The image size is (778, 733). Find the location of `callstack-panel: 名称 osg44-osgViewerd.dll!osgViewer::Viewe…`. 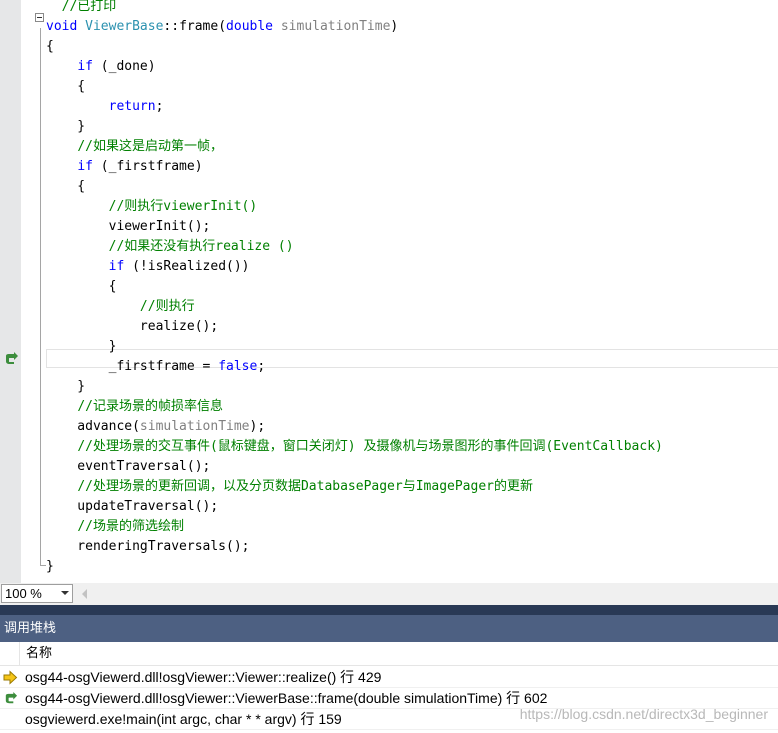

callstack-panel: 名称 osg44-osgViewerd.dll!osgViewer::Viewe… is located at coordinates (389, 687).